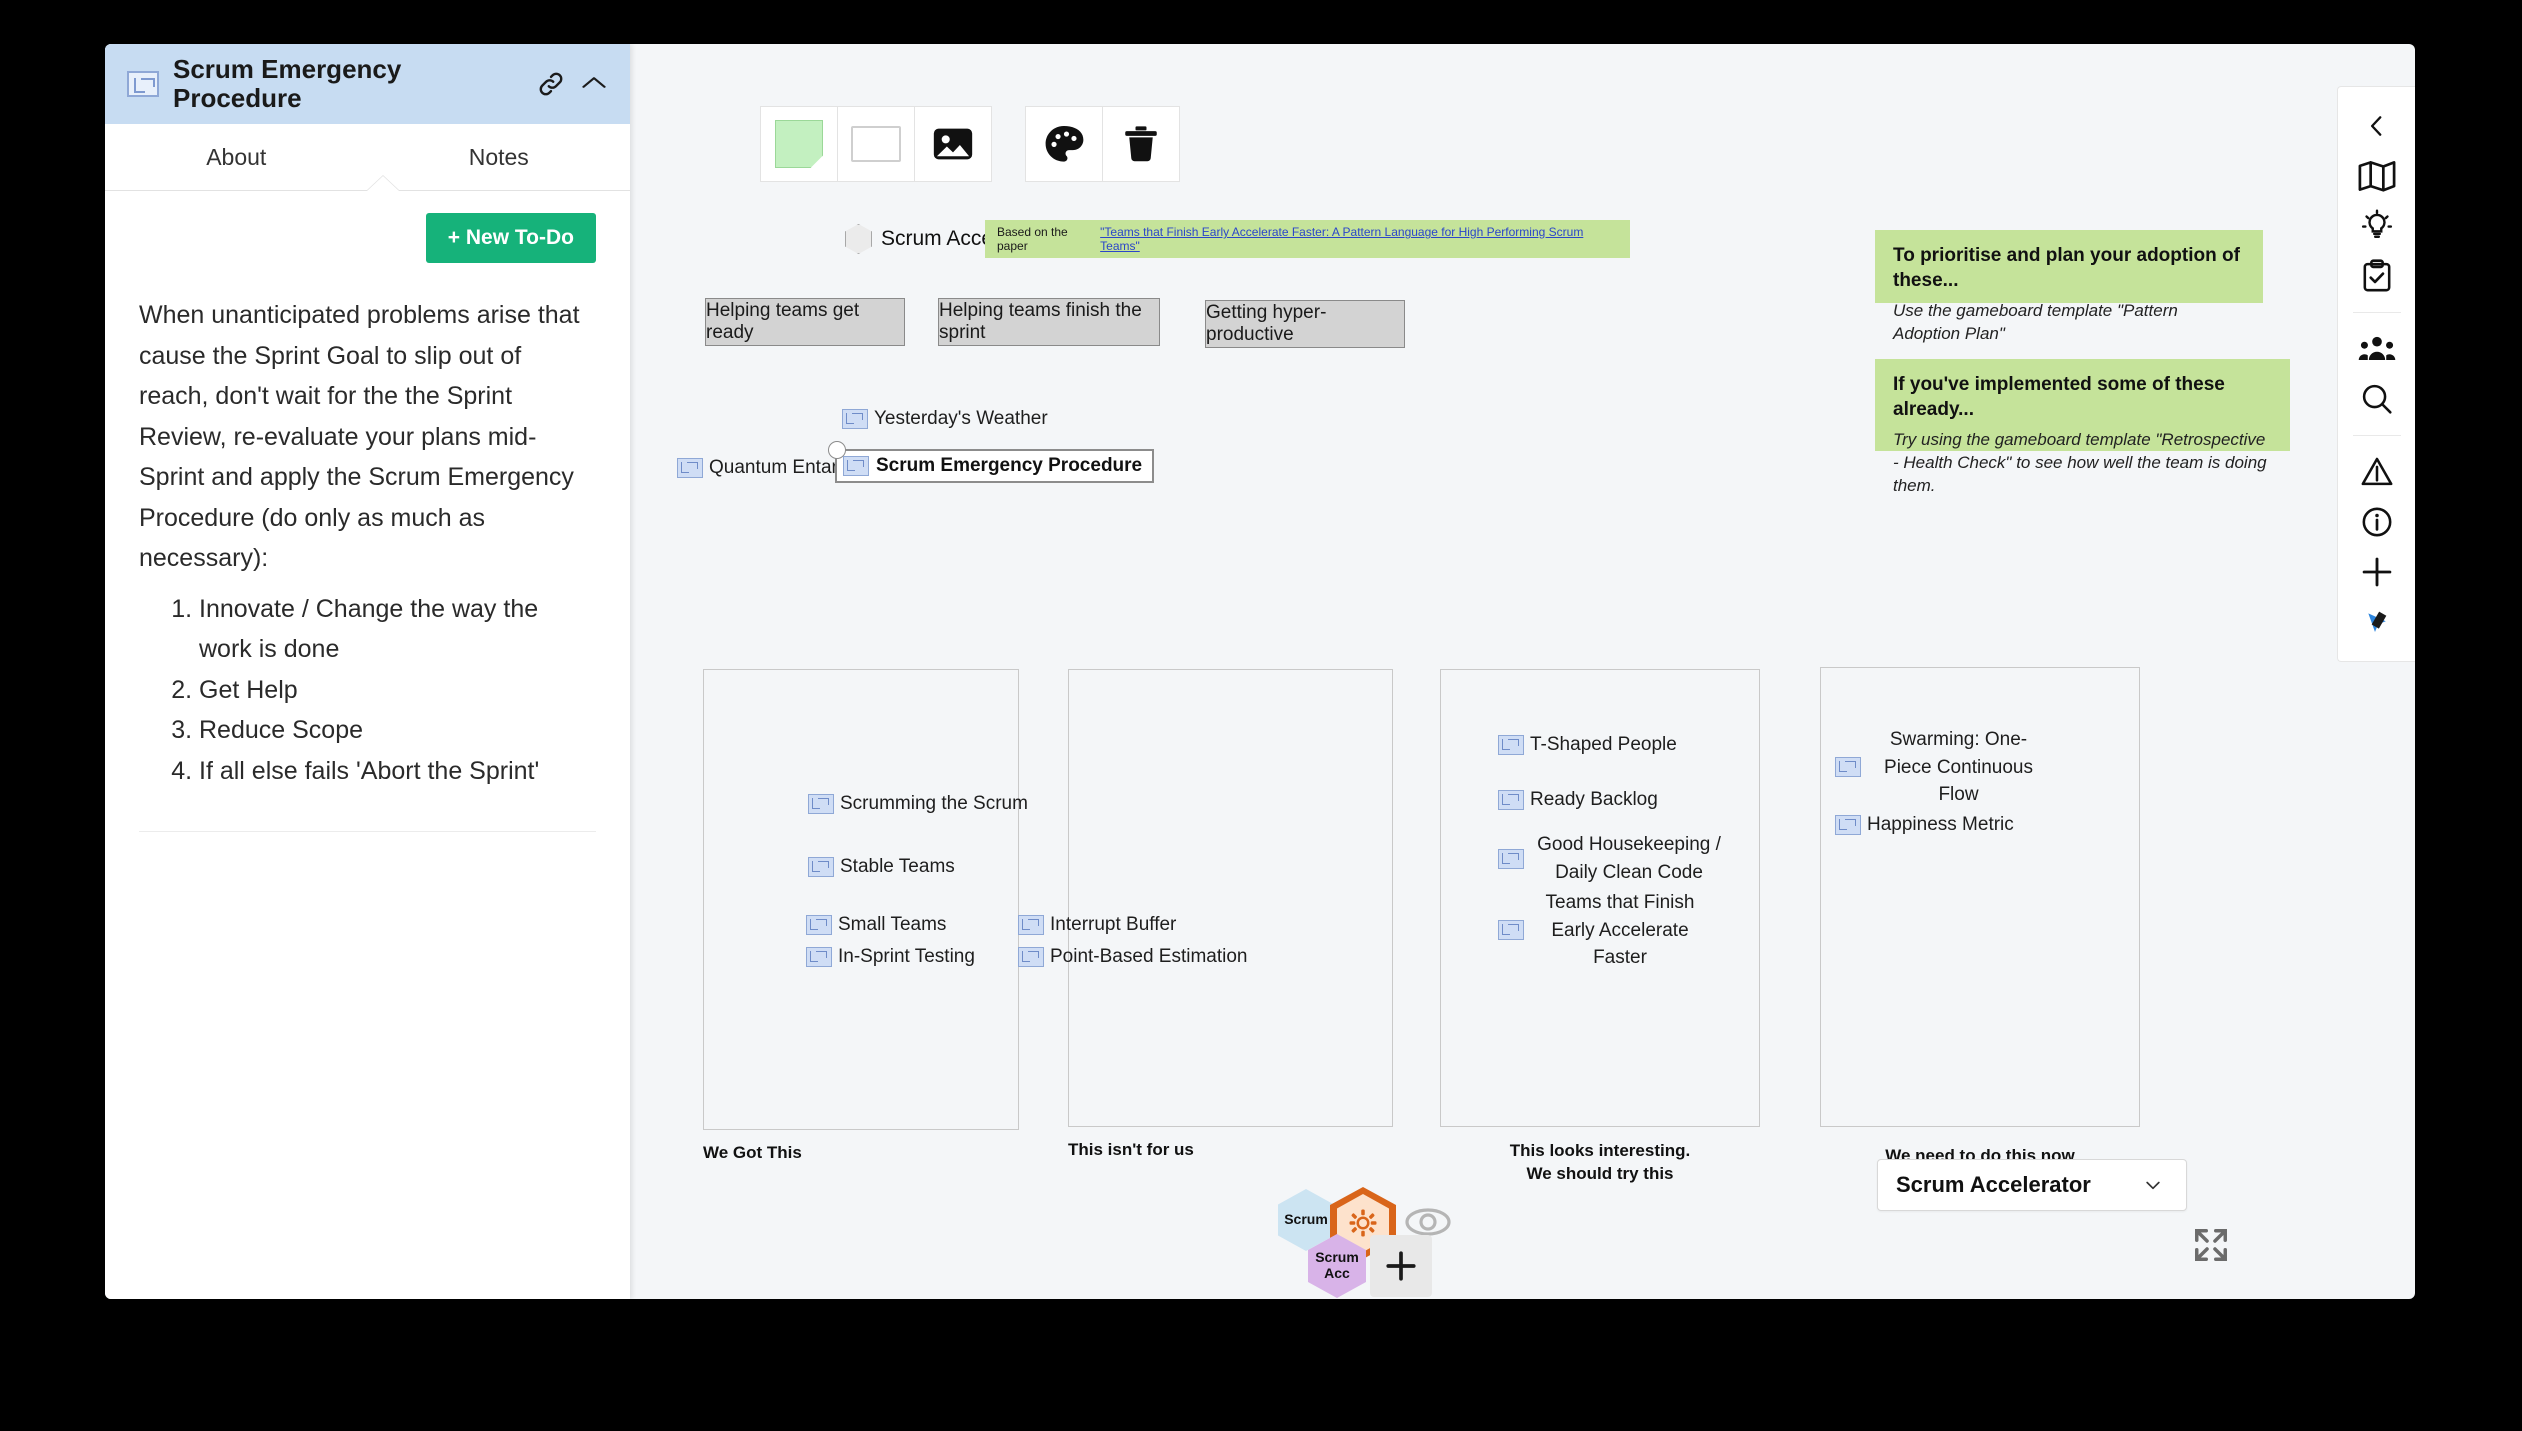 Image resolution: width=2522 pixels, height=1431 pixels. Describe the element at coordinates (1306, 1219) in the screenshot. I see `hex-label: Scrum` at that location.